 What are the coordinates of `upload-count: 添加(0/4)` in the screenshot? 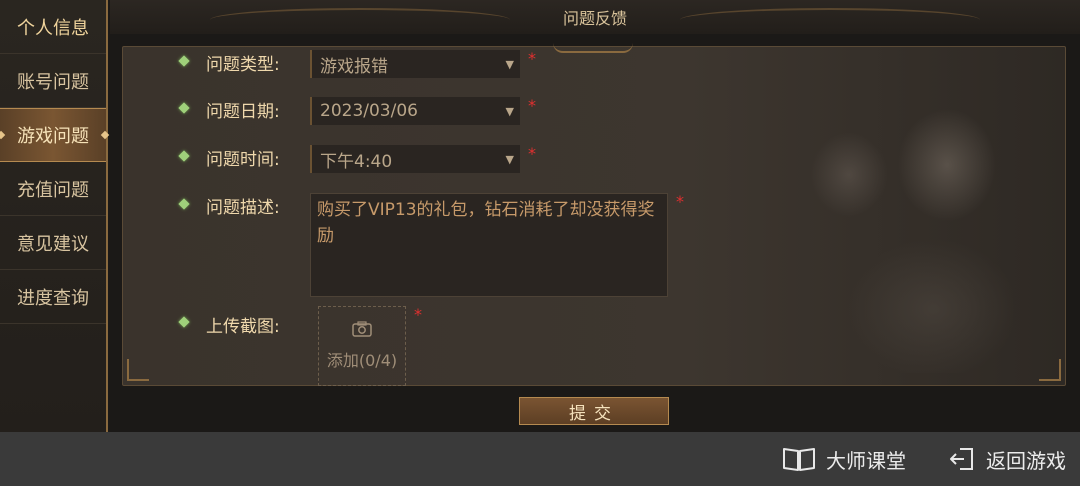 It's located at (362, 360).